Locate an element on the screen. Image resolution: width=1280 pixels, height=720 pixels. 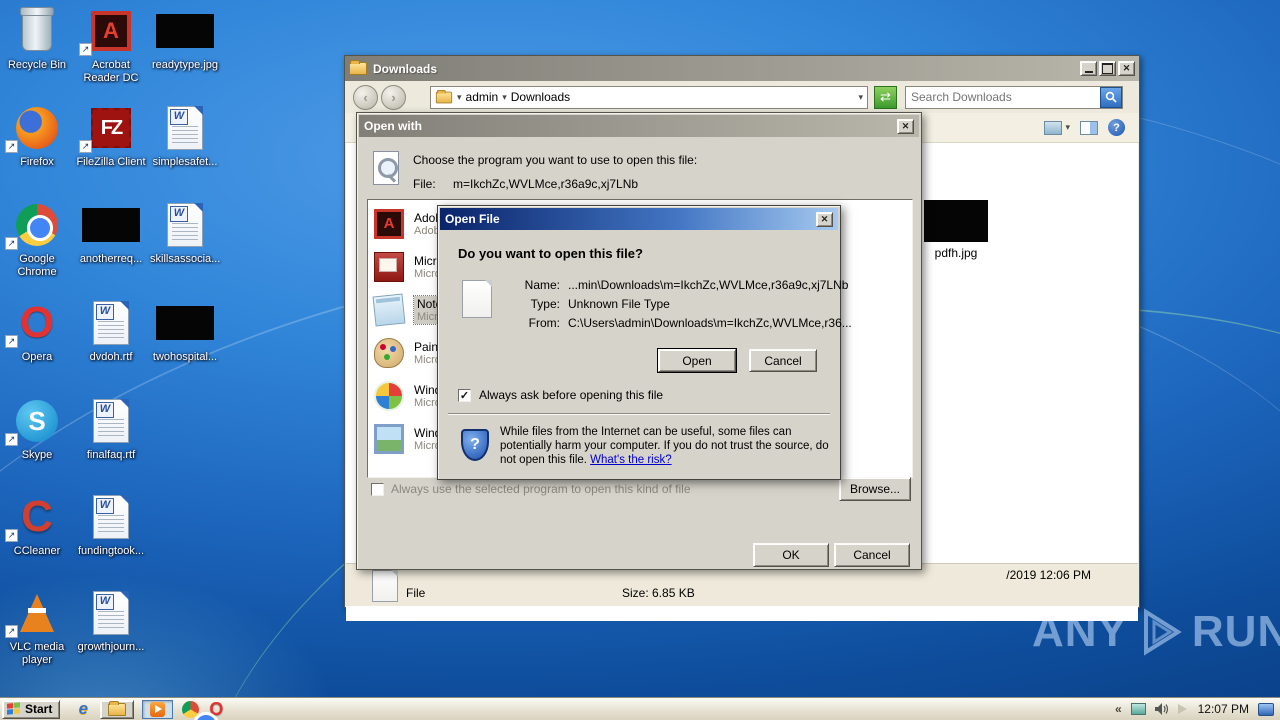
desktop-icon-label: VLC media player is located at coordinates (37, 653).